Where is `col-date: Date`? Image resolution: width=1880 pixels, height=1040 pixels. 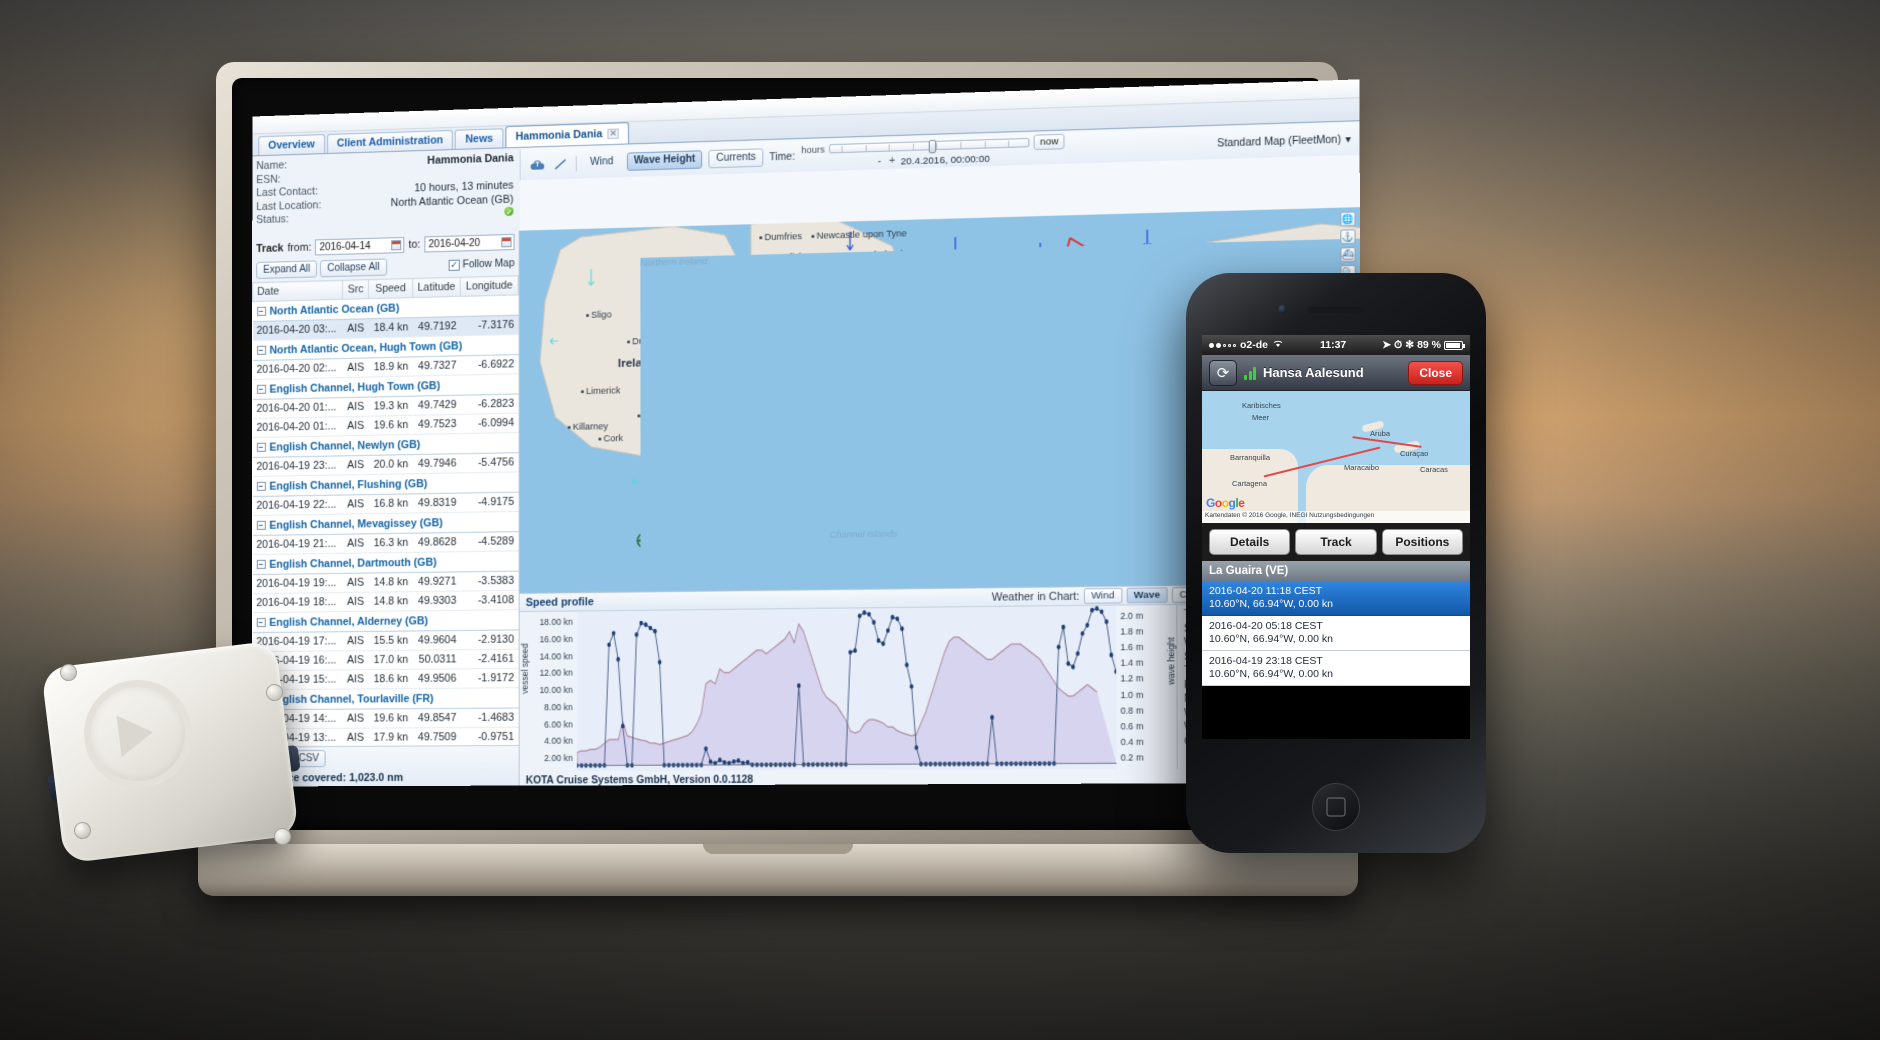 col-date: Date is located at coordinates (297, 291).